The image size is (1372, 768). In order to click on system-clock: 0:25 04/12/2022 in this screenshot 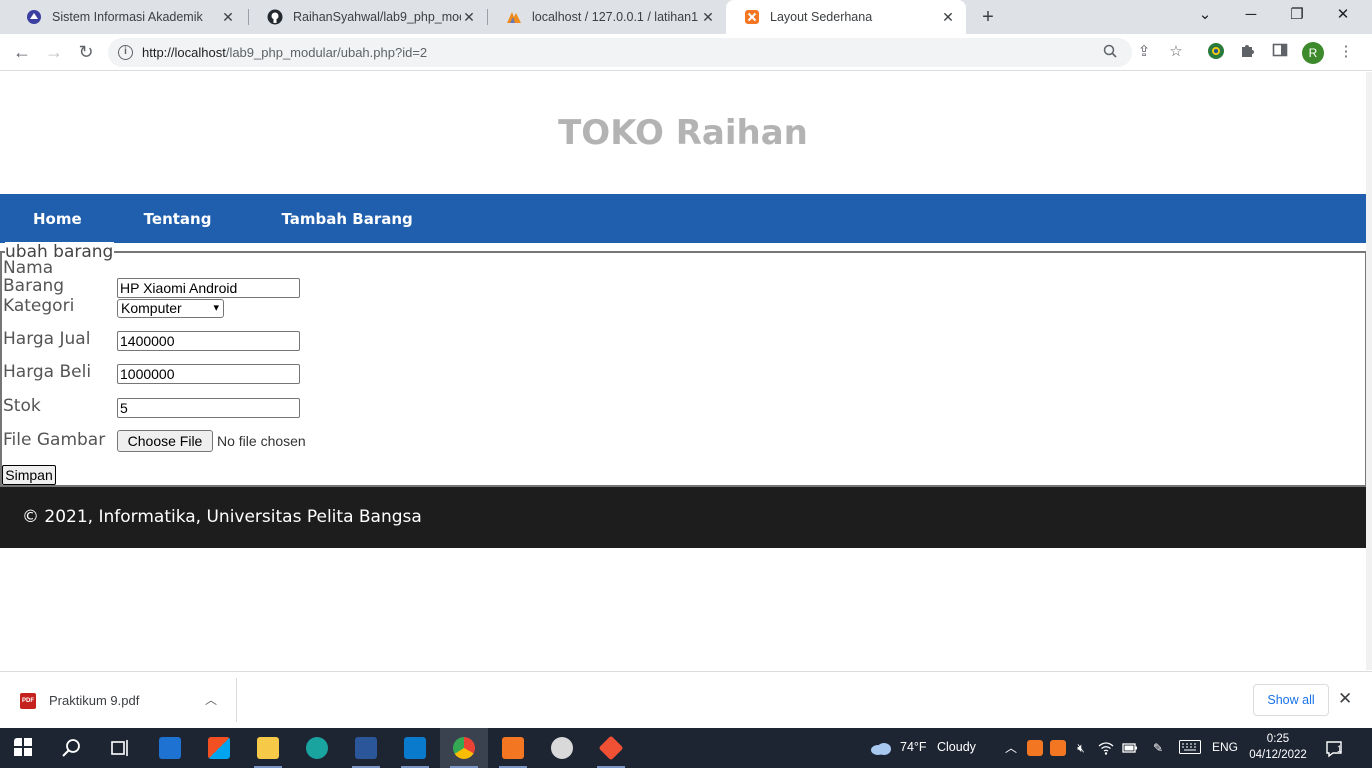, I will do `click(1278, 747)`.